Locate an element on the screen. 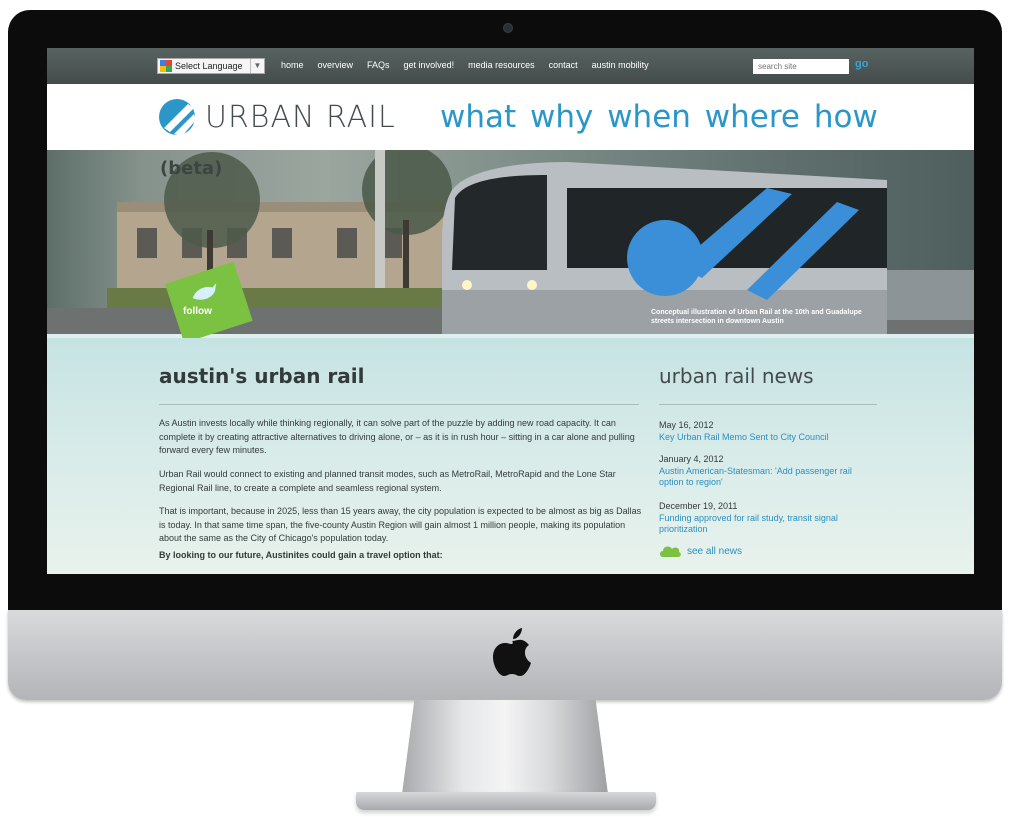 The width and height of the screenshot is (1010, 817). site-header: URBAN RAIL what why when where how is located at coordinates (510, 117).